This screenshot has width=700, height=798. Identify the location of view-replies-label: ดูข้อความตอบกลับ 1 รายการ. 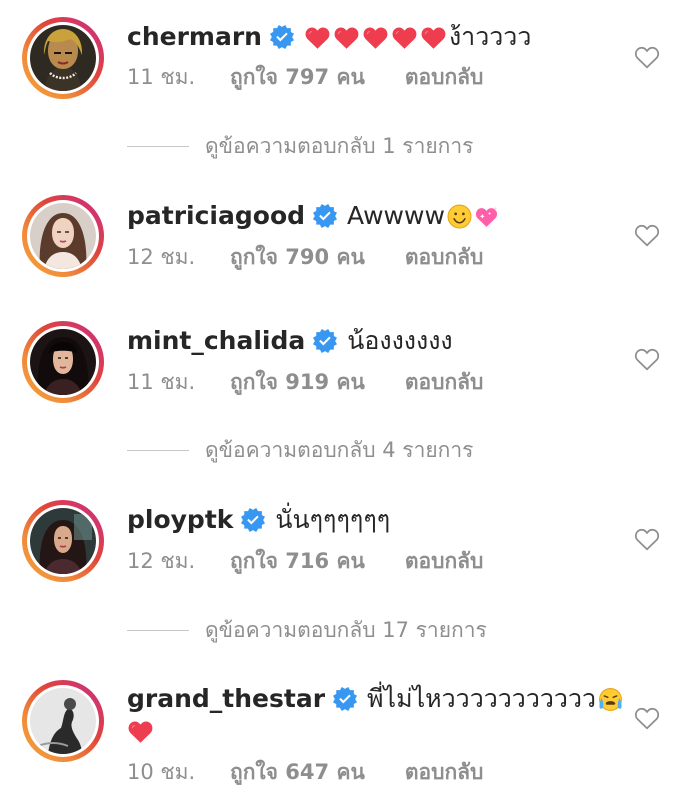
(339, 145).